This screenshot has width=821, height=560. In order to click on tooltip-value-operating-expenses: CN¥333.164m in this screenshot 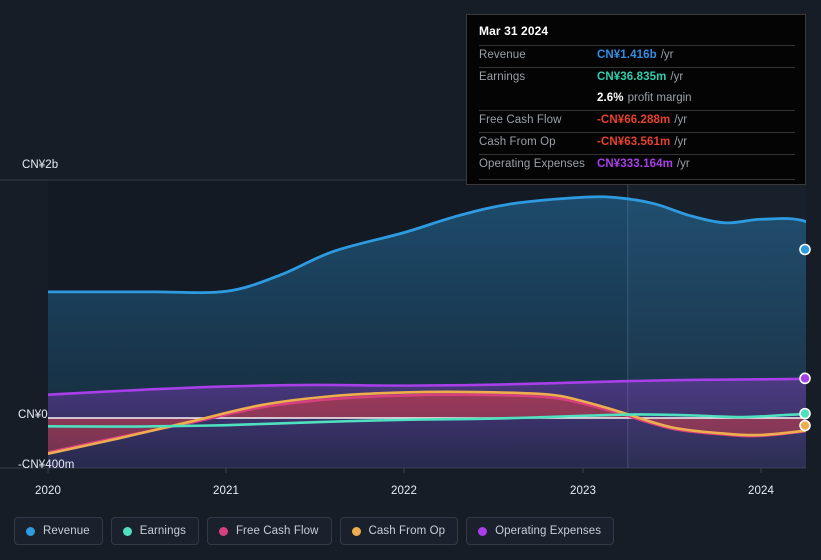, I will do `click(635, 164)`.